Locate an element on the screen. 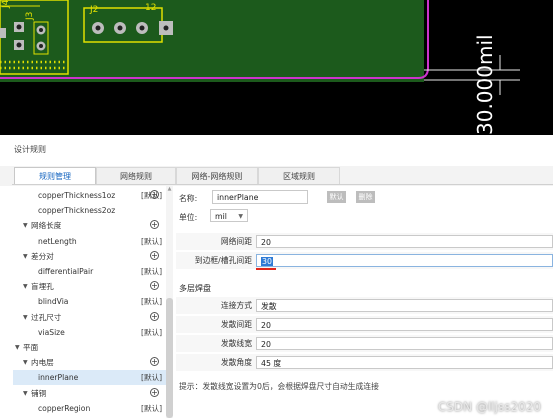  pcb-label-j3: J3 is located at coordinates (30, 16).